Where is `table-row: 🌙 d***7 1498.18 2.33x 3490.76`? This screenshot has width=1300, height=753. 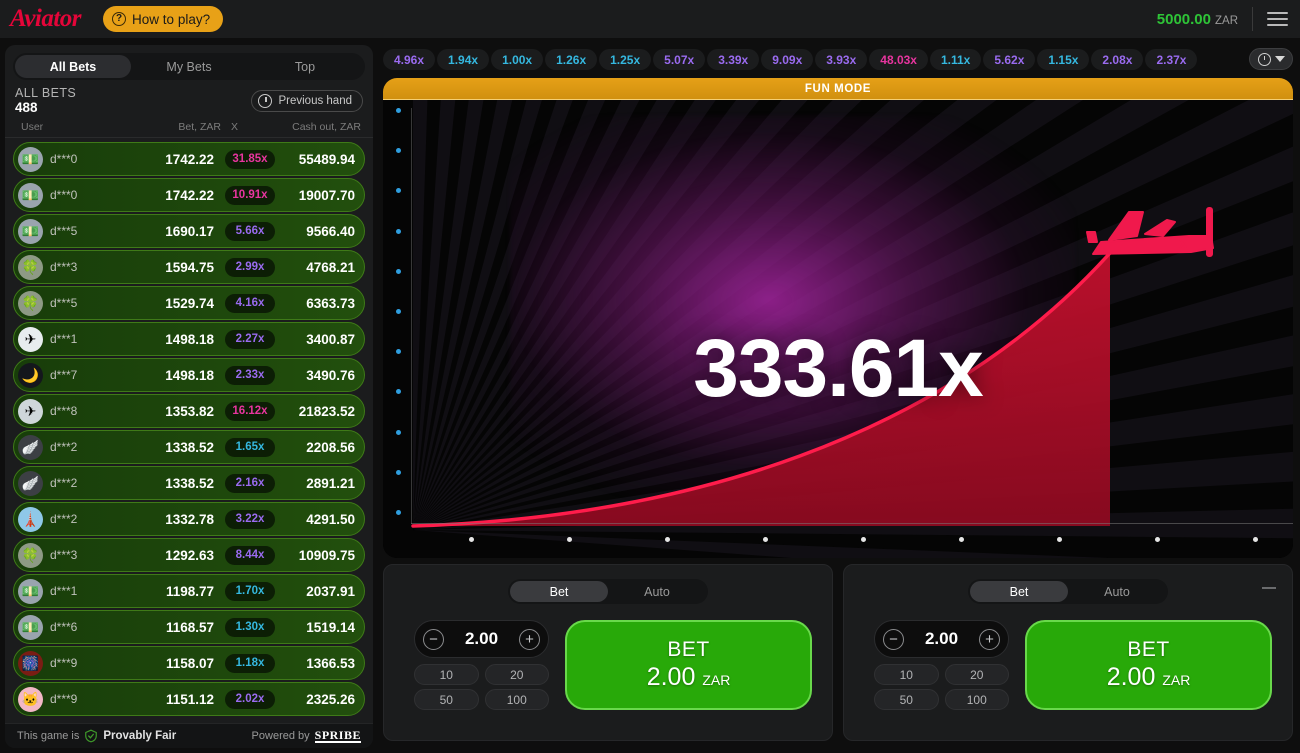 table-row: 🌙 d***7 1498.18 2.33x 3490.76 is located at coordinates (189, 375).